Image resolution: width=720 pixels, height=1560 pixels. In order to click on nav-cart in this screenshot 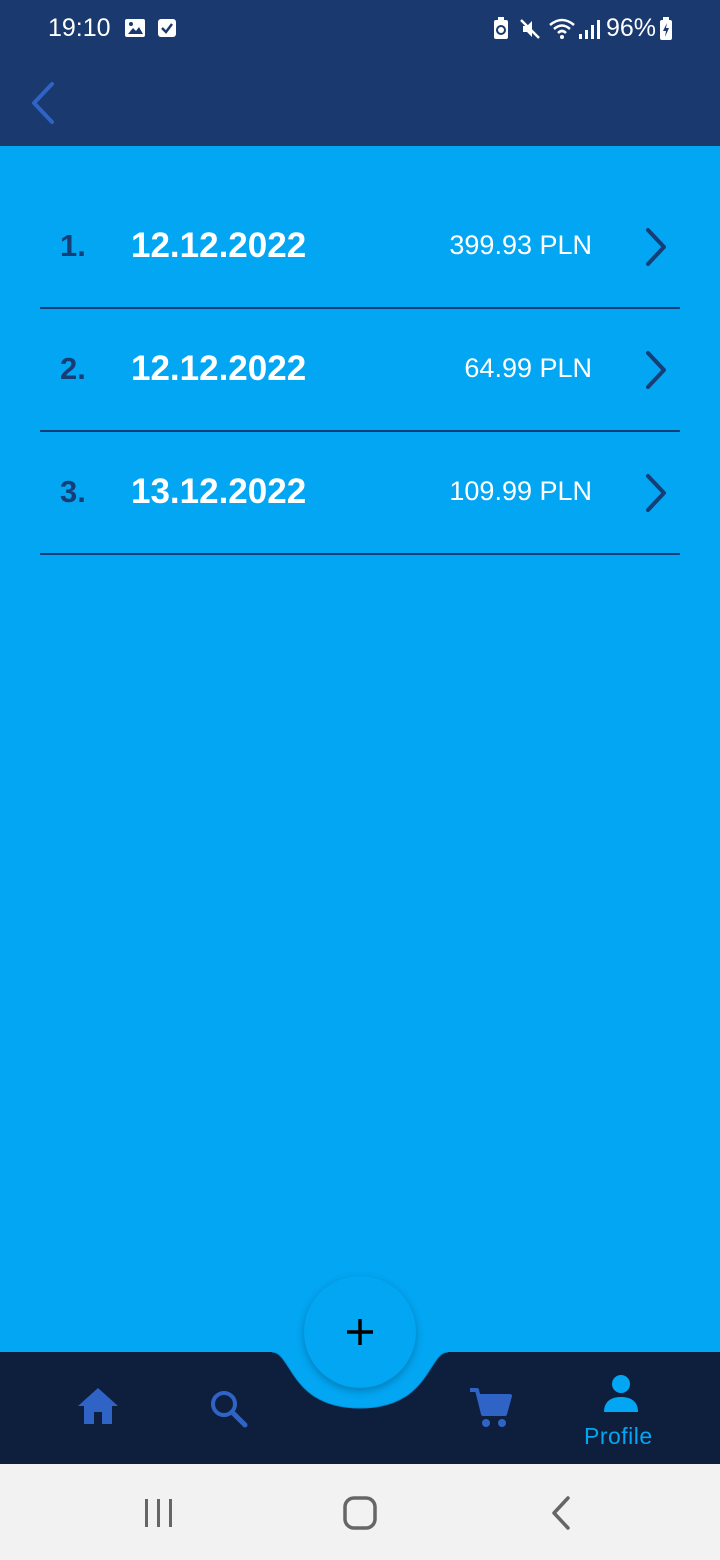, I will do `click(490, 1410)`.